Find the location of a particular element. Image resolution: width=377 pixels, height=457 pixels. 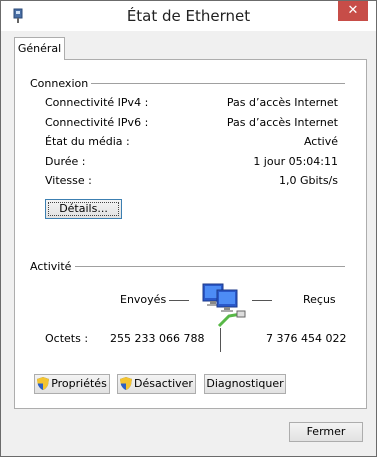

ipv6-value: Pas d’accès Internet is located at coordinates (282, 122).